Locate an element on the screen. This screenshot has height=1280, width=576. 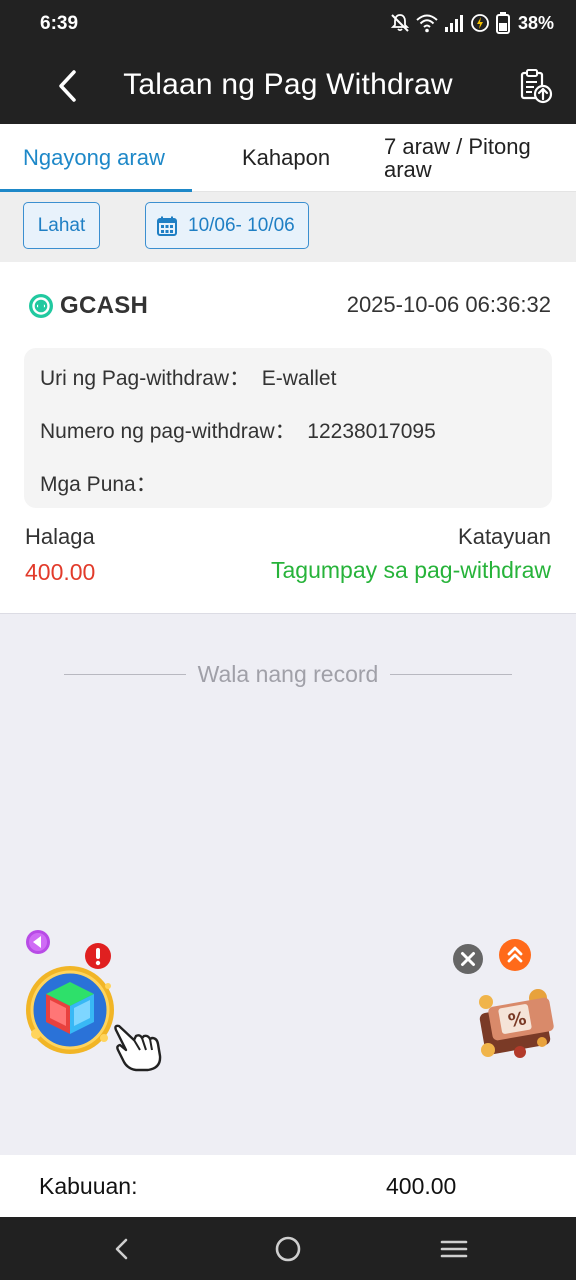
no-more-records-text: Wala nang record is located at coordinates (288, 673).